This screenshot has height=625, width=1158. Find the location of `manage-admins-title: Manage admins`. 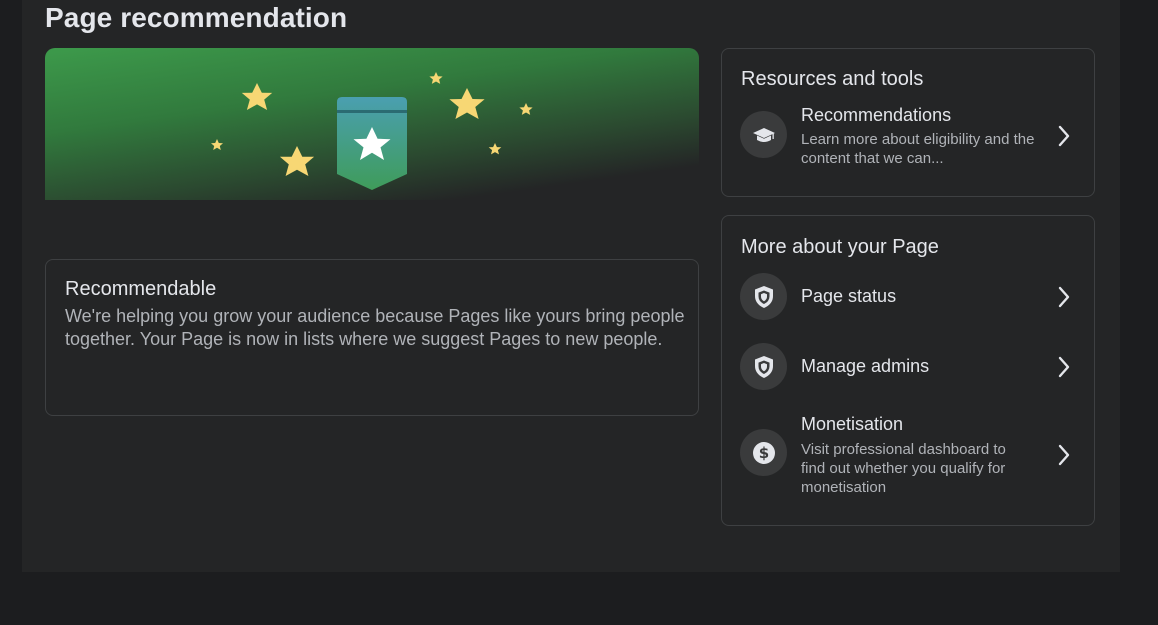

manage-admins-title: Manage admins is located at coordinates (865, 366).